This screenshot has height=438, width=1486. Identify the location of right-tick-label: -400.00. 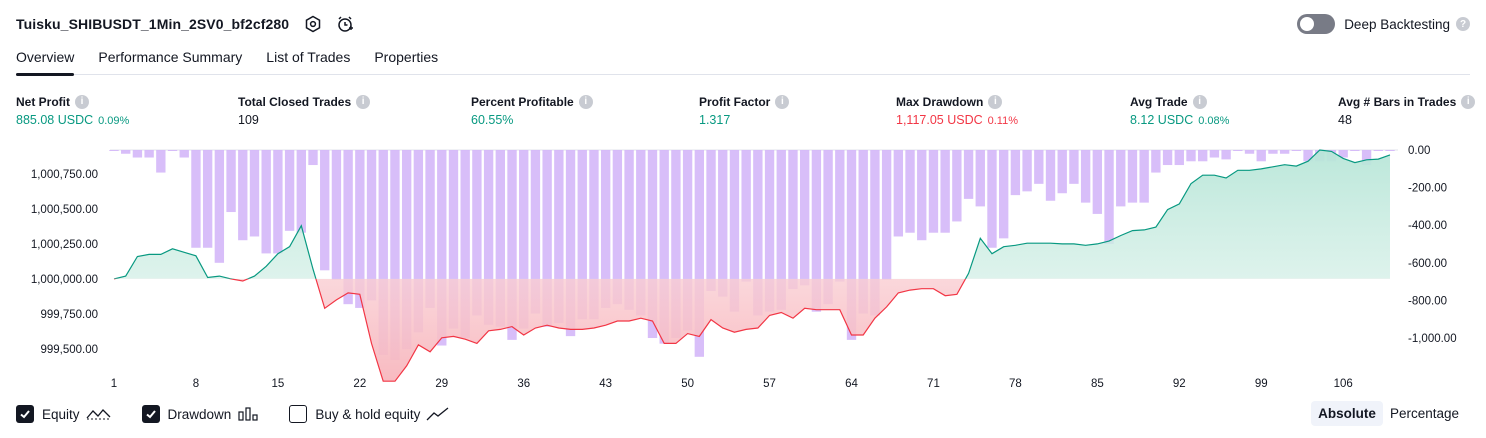
(1427, 226).